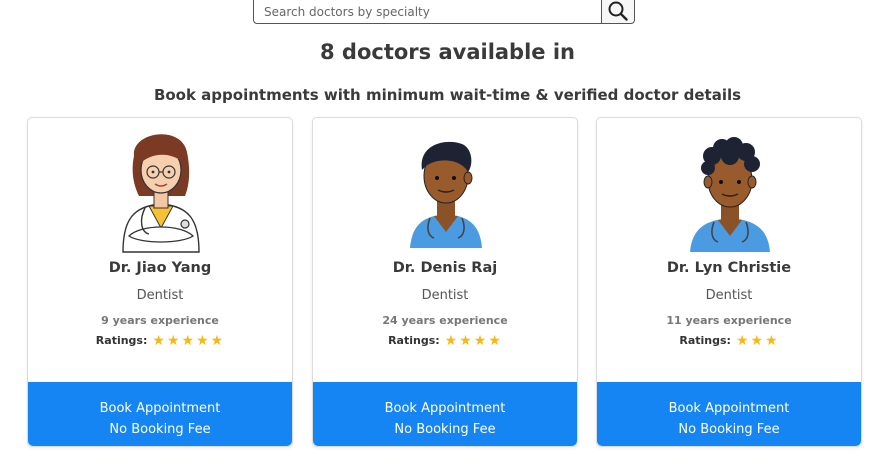 Image resolution: width=895 pixels, height=461 pixels. I want to click on search-input, so click(428, 12).